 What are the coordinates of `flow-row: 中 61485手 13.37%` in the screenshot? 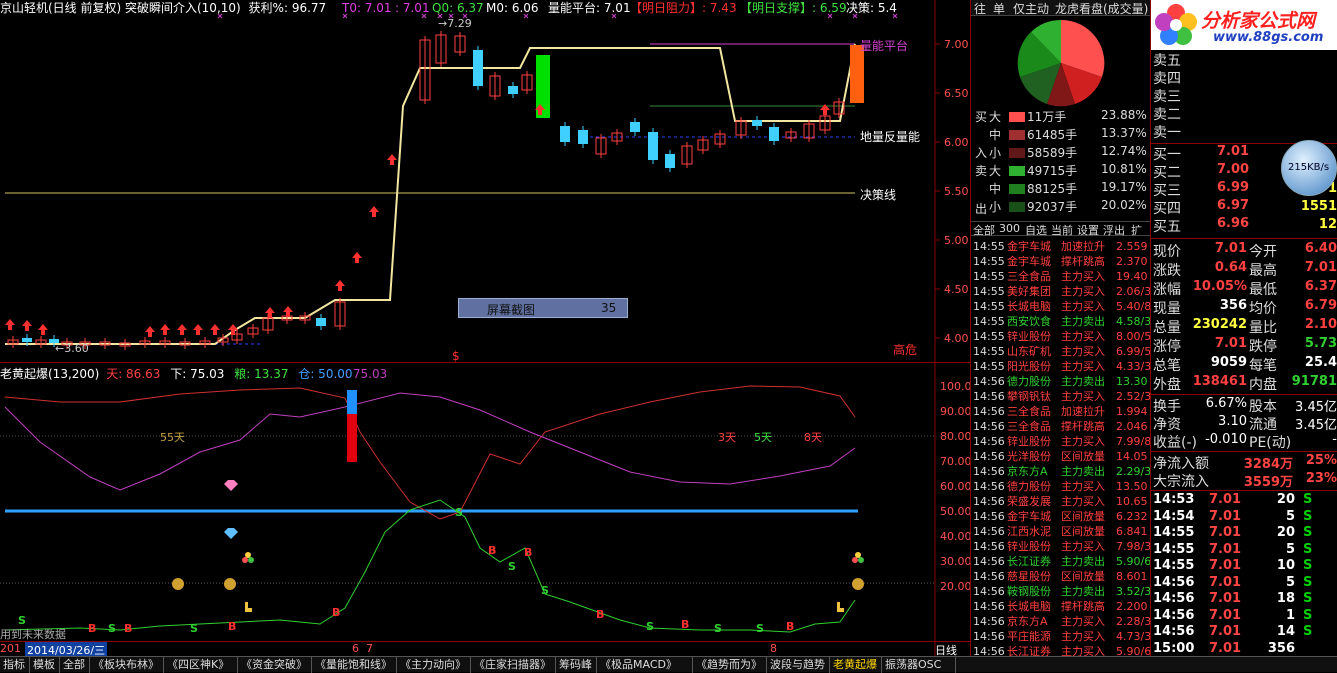 It's located at (1069, 135).